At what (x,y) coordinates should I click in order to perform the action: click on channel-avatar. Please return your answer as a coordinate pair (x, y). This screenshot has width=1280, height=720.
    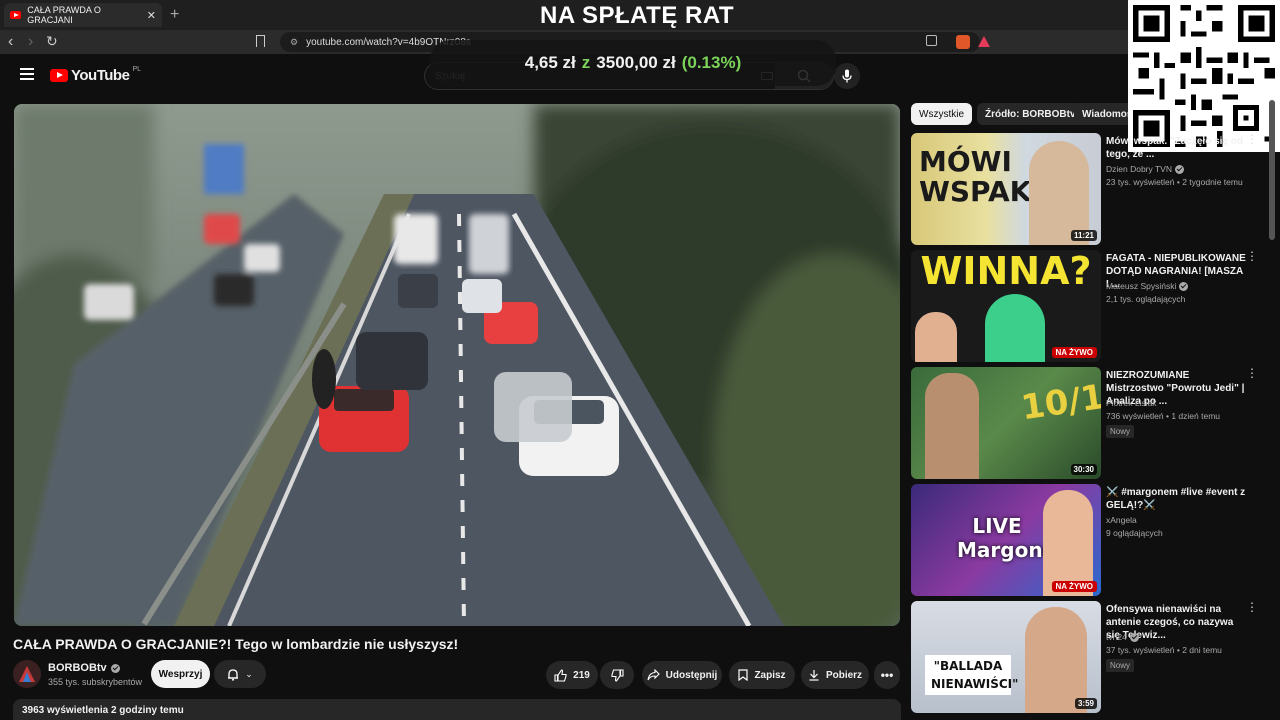
    Looking at the image, I should click on (27, 674).